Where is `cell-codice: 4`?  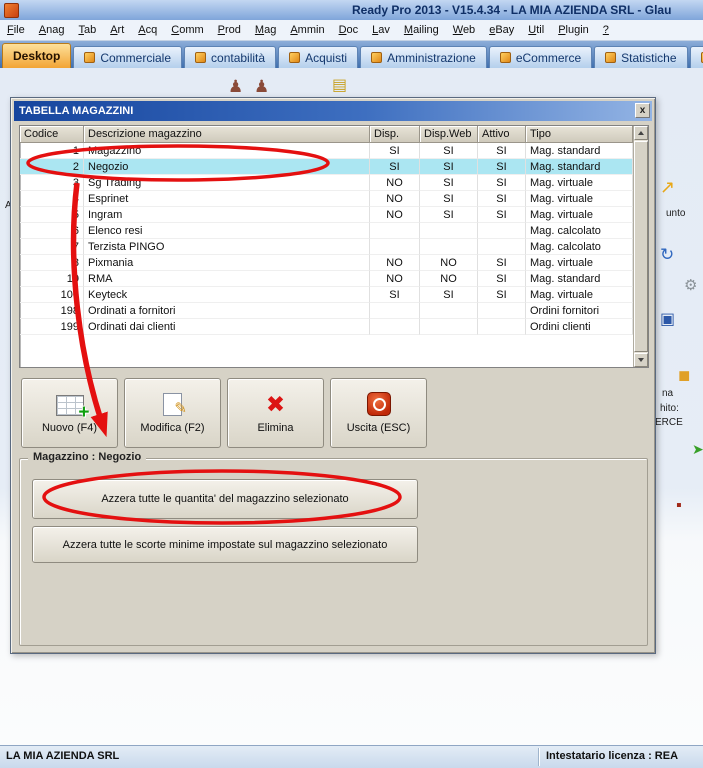
cell-codice: 4 is located at coordinates (52, 199).